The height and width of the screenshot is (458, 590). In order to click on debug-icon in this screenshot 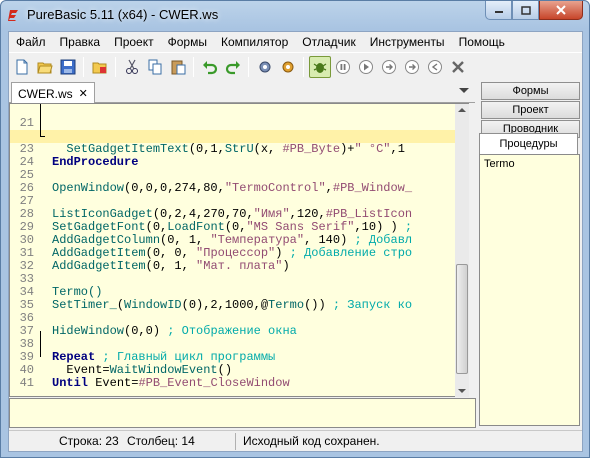, I will do `click(320, 68)`.